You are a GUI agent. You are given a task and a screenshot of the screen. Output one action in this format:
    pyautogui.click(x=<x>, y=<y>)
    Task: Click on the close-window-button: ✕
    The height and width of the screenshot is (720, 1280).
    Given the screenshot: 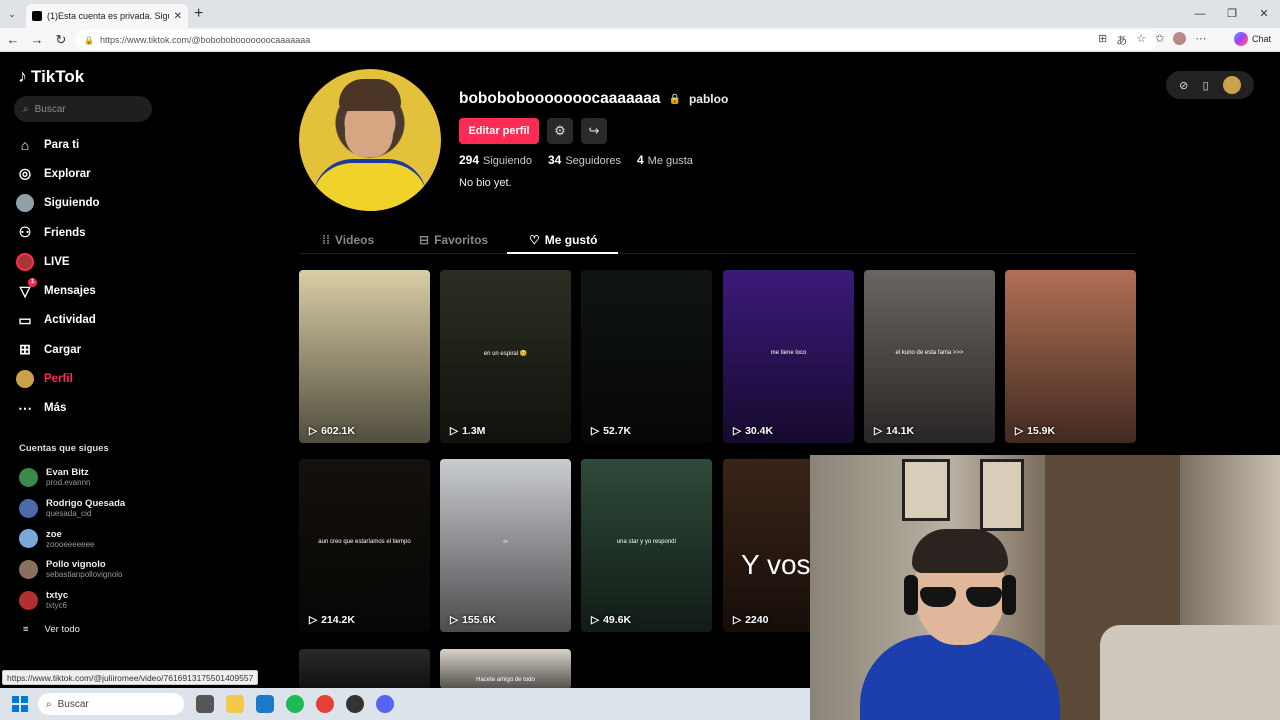 What is the action you would take?
    pyautogui.click(x=1264, y=14)
    